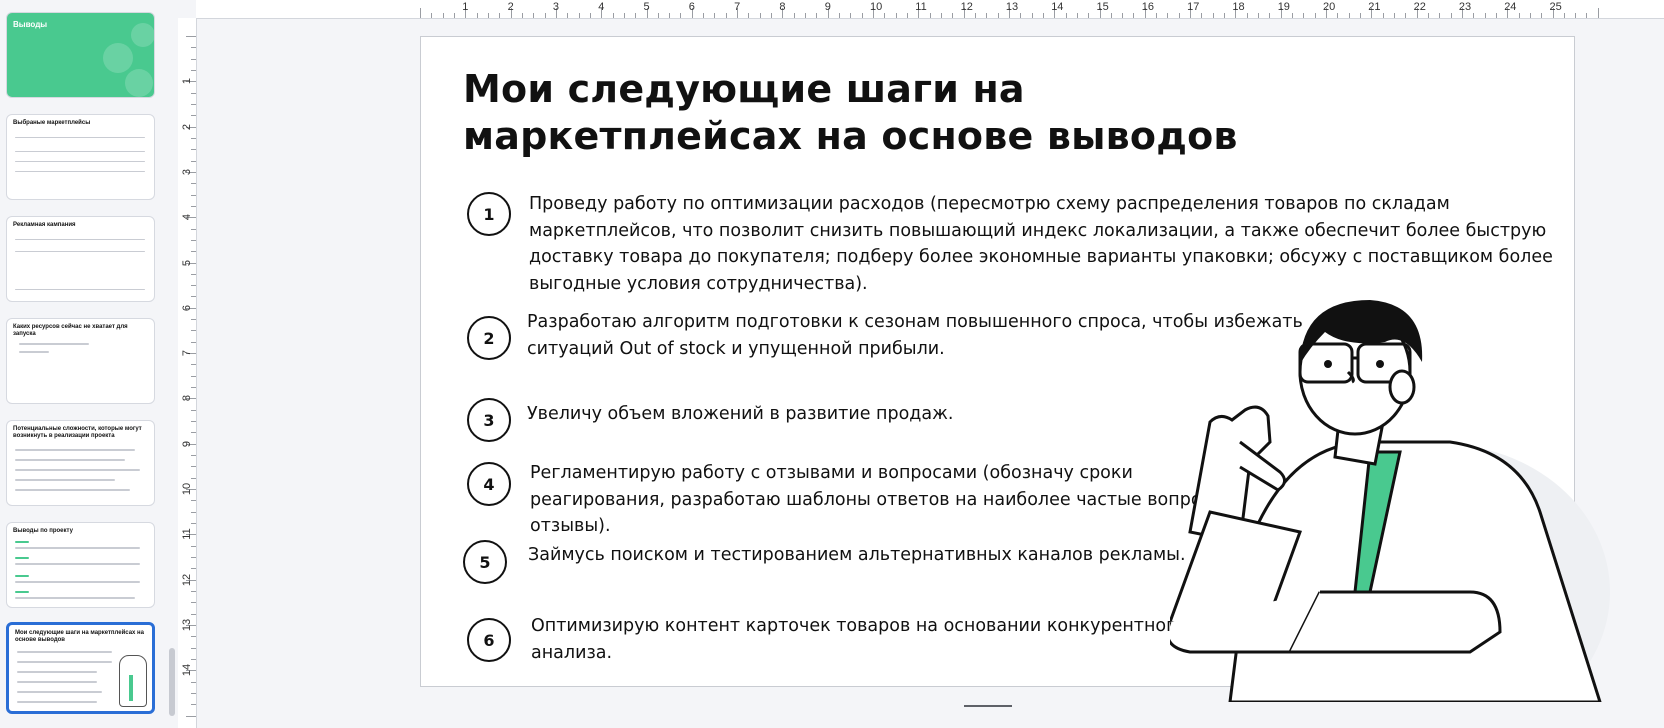 The image size is (1664, 728). What do you see at coordinates (876, 7) in the screenshot?
I see `ruler-label: 10` at bounding box center [876, 7].